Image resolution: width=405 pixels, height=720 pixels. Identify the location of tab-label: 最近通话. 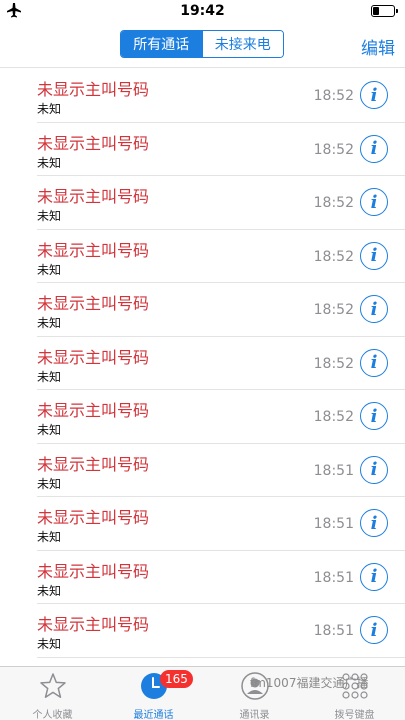
(153, 715).